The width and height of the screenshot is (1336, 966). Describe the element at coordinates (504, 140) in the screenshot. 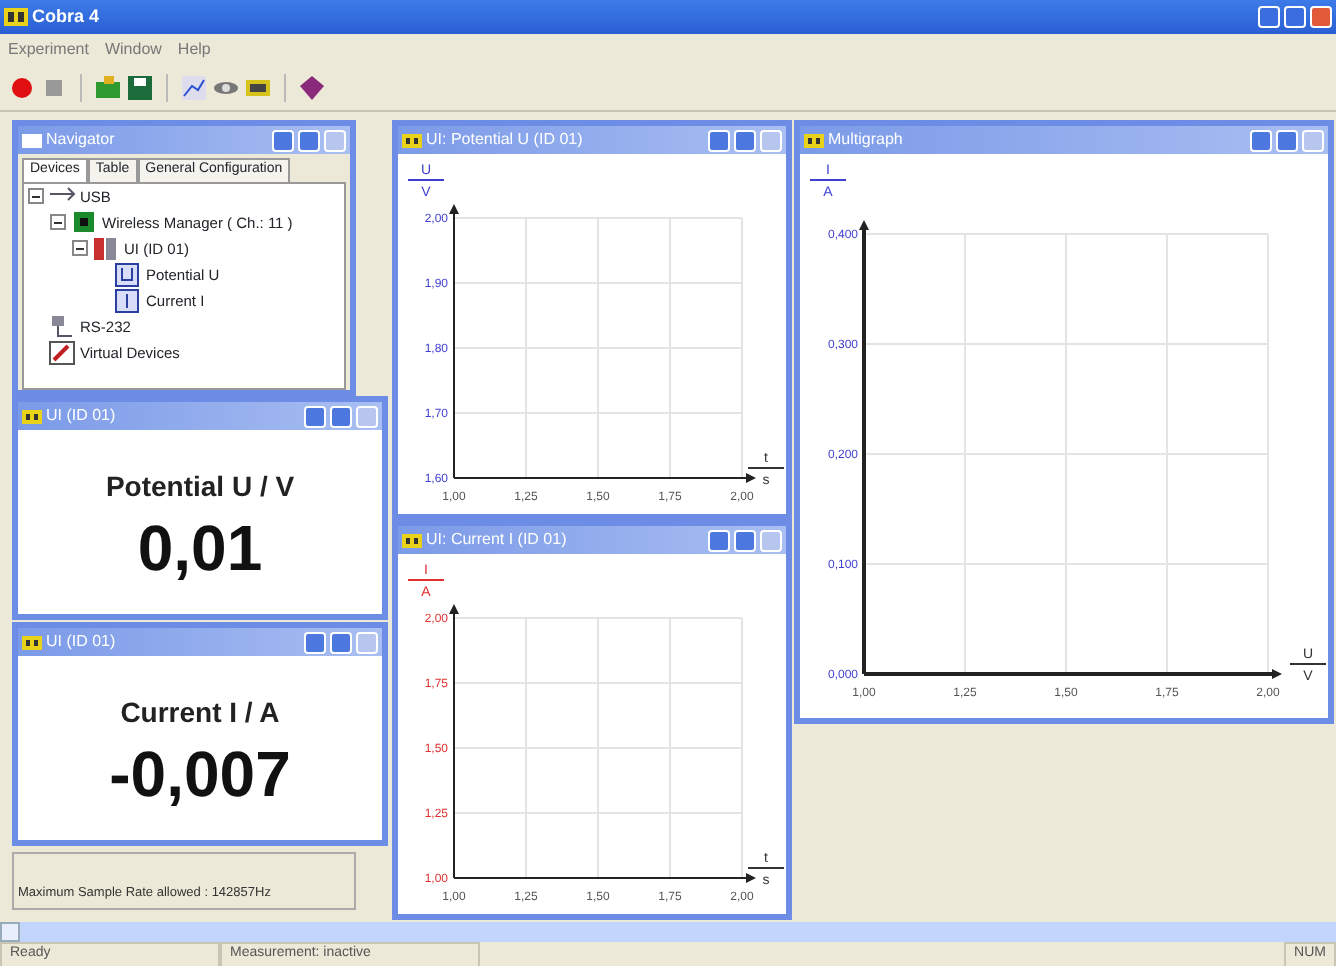

I see `window-title: UI: Potential U (ID 01)` at that location.